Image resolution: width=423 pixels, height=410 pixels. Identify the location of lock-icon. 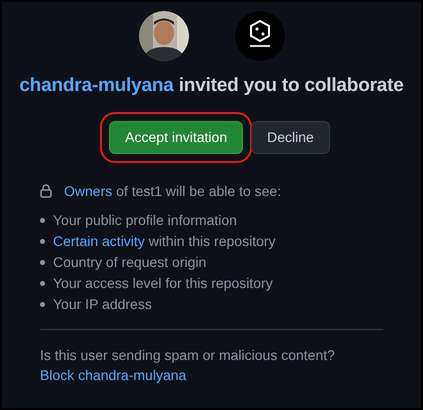
(46, 191).